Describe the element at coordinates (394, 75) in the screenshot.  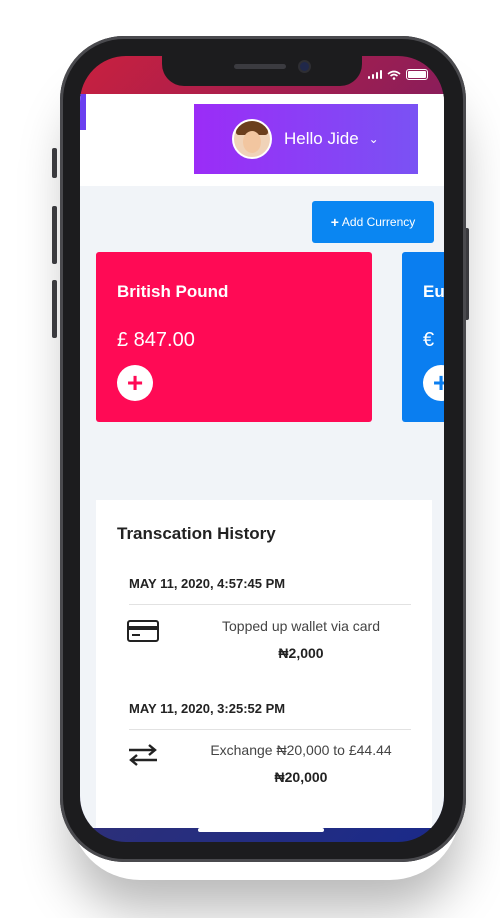
I see `wifi-icon` at that location.